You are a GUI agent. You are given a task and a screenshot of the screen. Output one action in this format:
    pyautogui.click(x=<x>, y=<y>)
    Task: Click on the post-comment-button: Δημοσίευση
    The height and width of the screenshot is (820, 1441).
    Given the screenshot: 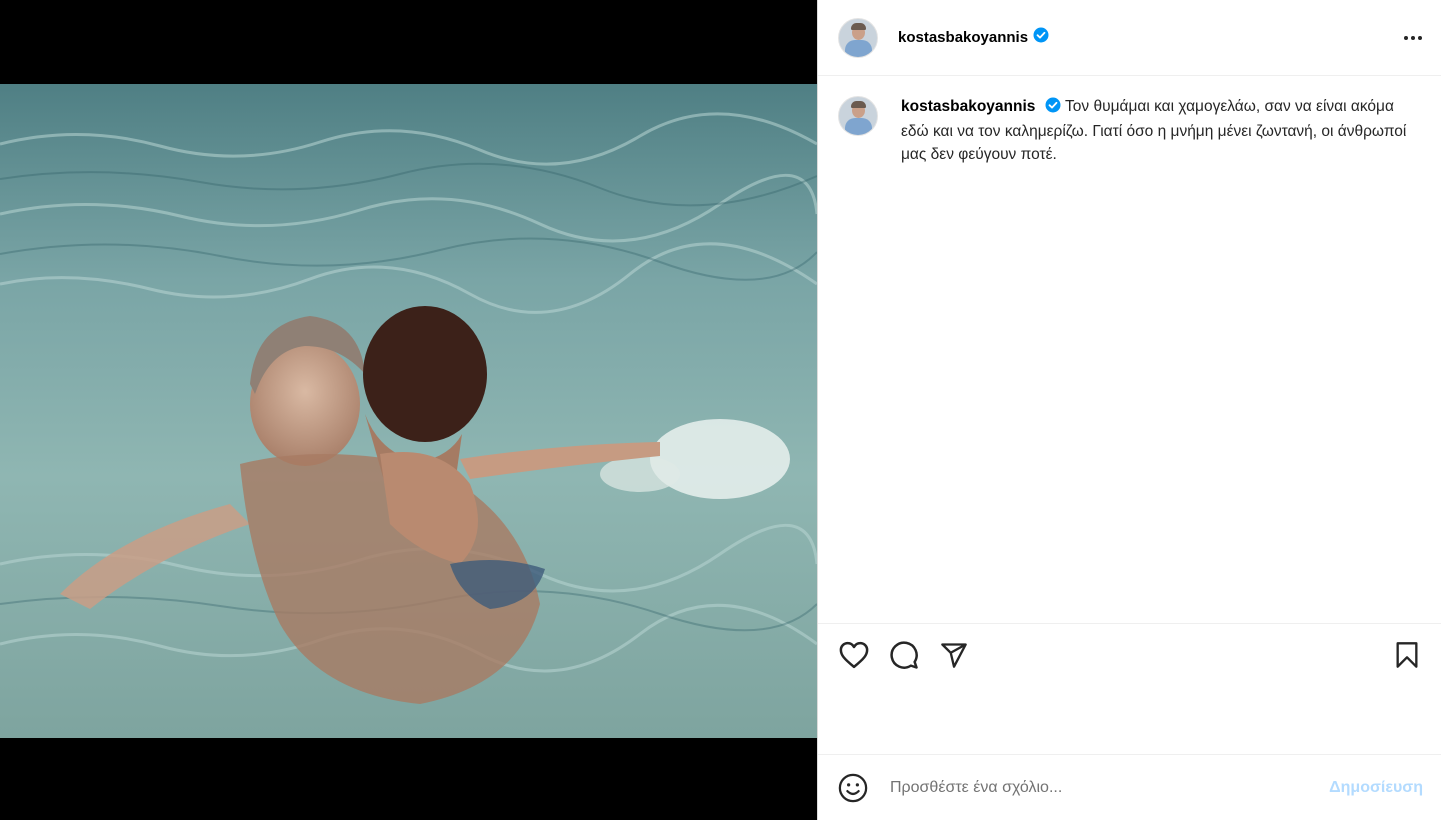 What is the action you would take?
    pyautogui.click(x=1376, y=788)
    